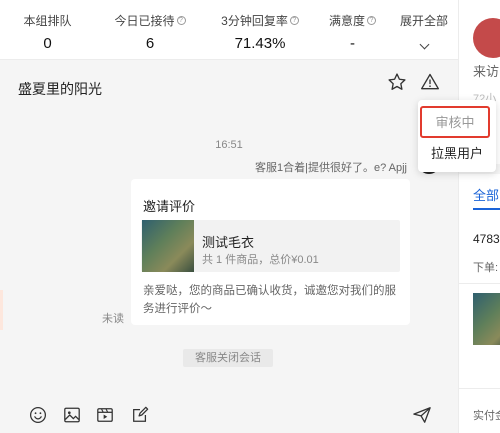  Describe the element at coordinates (479, 216) in the screenshot. I see `customer-info-panel: 来访 72小 全部 47839 下单: 实付金` at that location.